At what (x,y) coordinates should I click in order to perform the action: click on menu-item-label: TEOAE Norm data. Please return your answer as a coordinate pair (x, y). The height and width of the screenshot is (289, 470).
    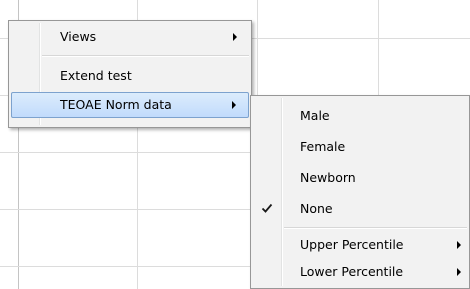
    Looking at the image, I should click on (116, 104).